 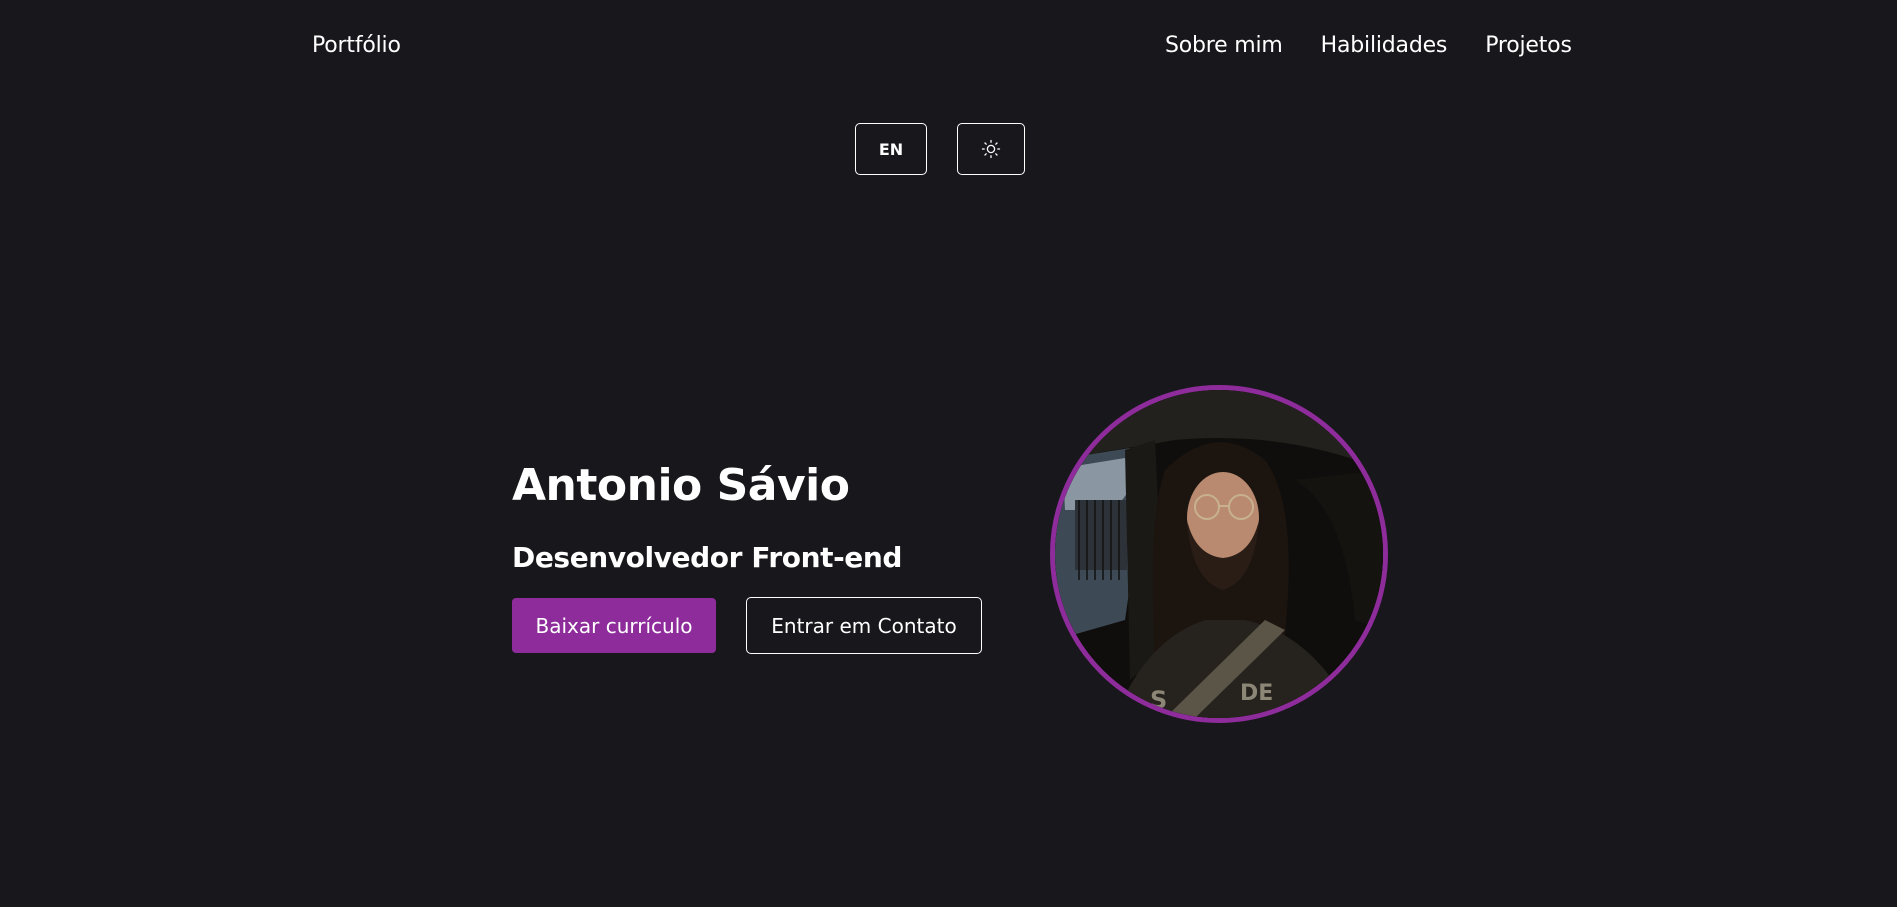 I want to click on main-nav: Sobre mim Habilidades Projetos, so click(x=1368, y=45).